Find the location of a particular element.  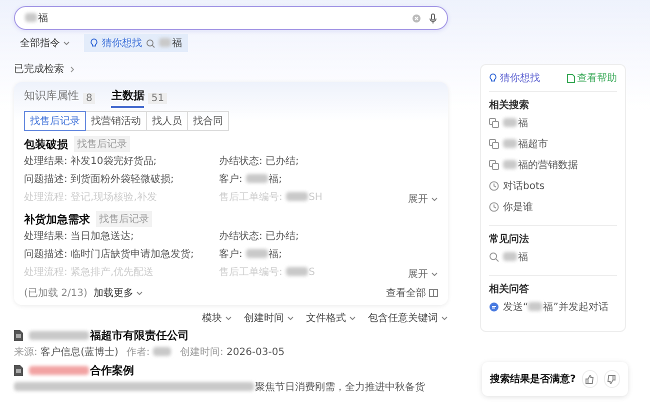

filter-chip: 找合同 is located at coordinates (208, 121).